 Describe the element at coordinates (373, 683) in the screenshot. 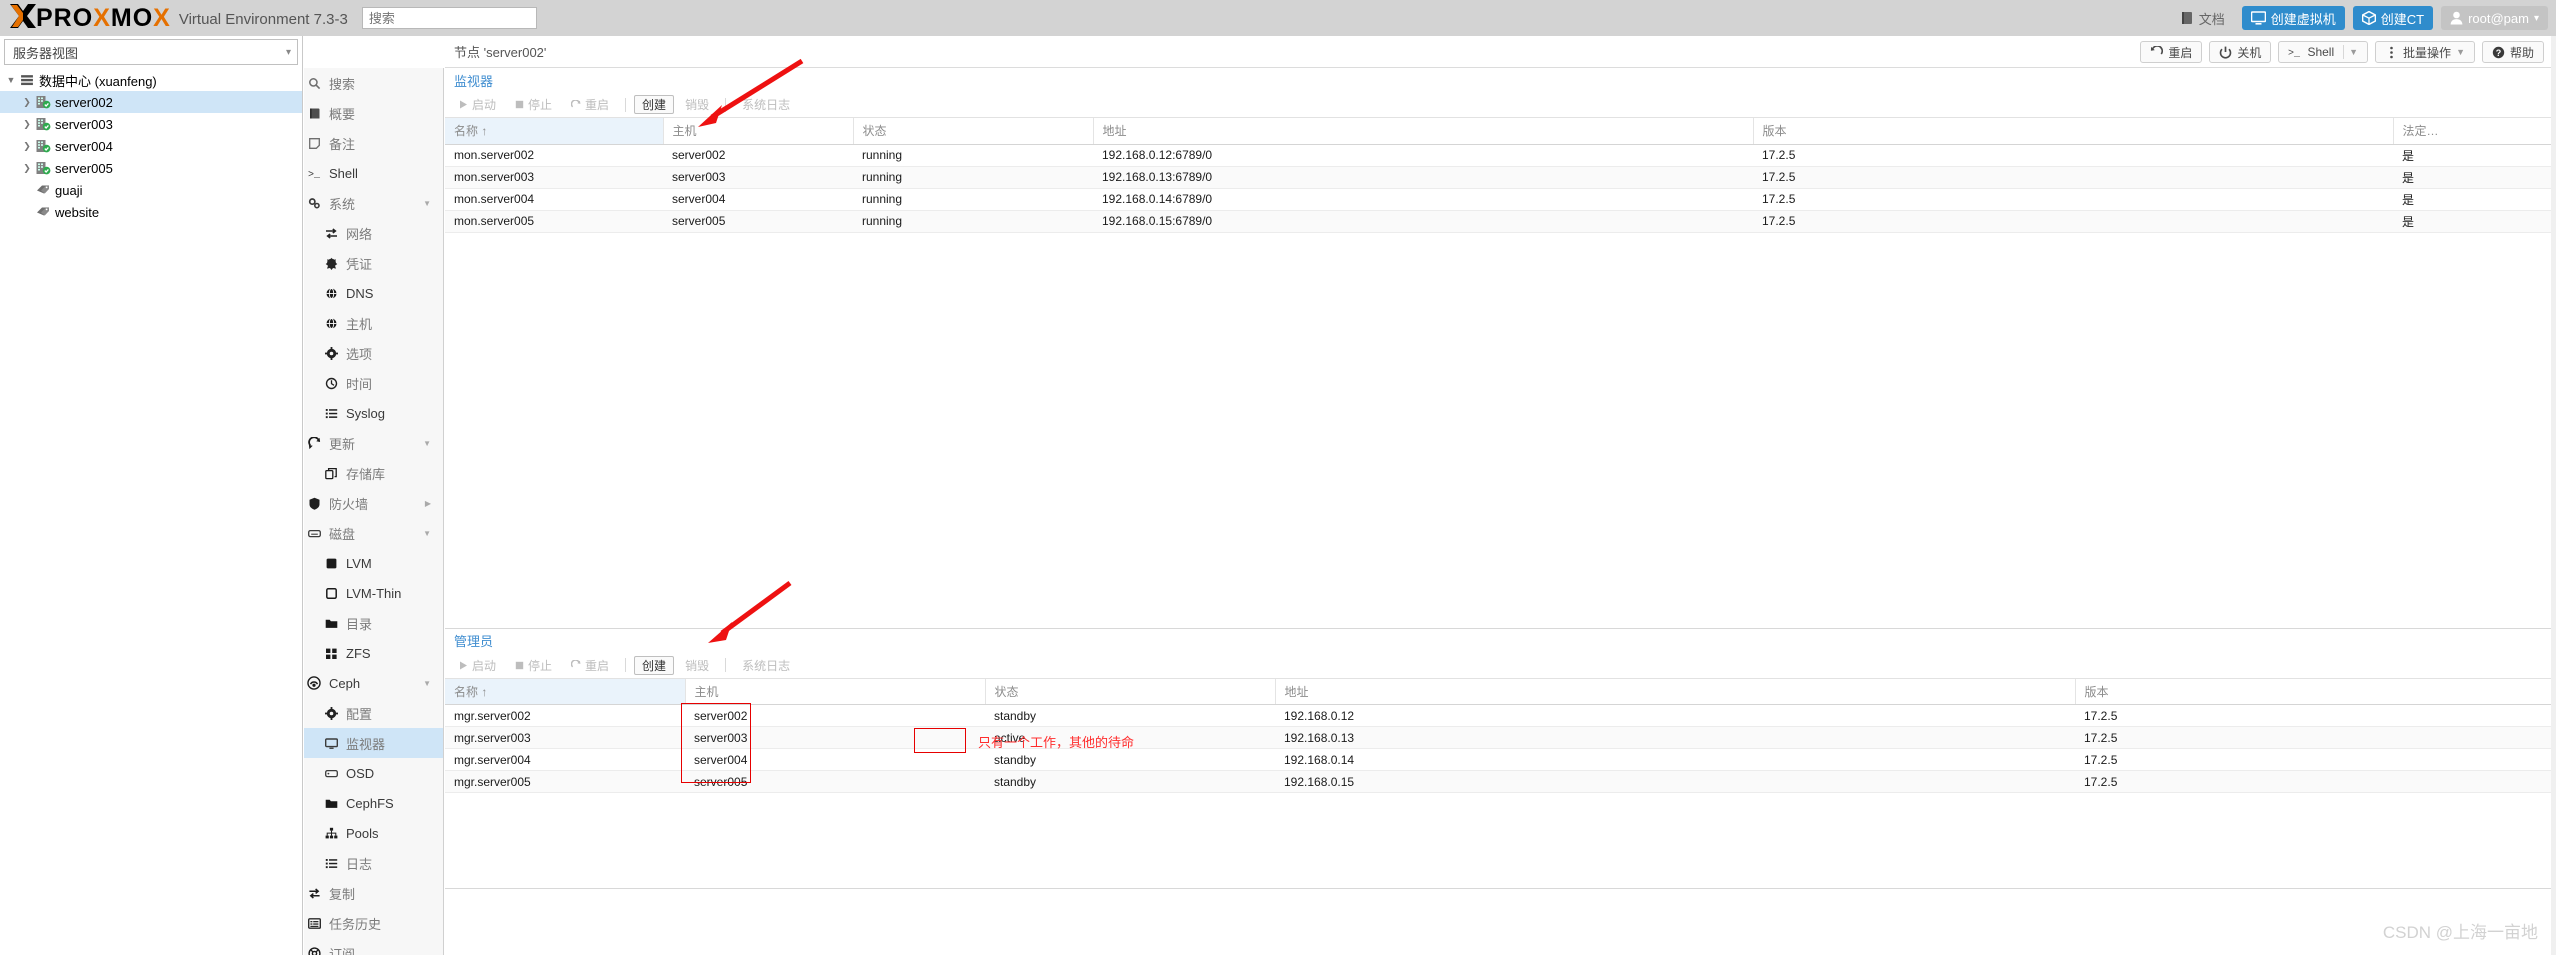

I see `menu-item-ceph: Ceph ▼` at that location.